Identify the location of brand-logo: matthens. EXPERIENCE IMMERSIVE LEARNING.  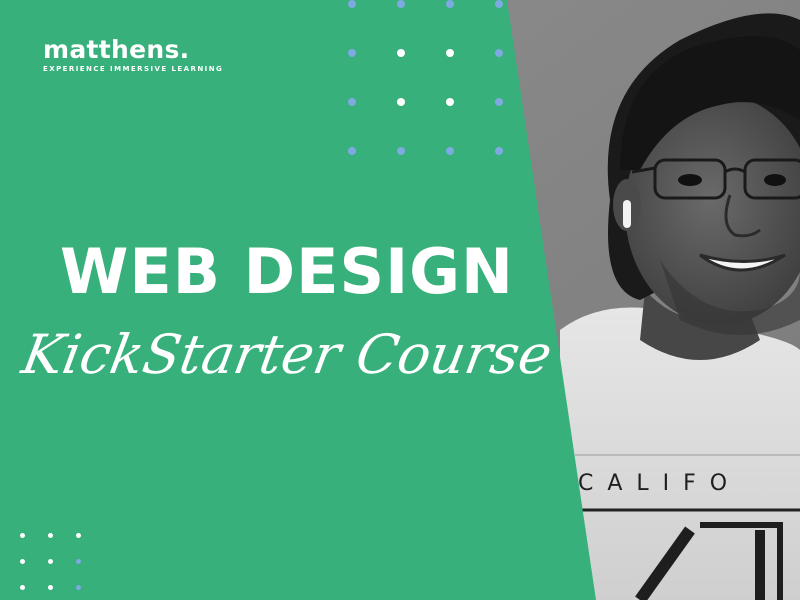
(133, 54).